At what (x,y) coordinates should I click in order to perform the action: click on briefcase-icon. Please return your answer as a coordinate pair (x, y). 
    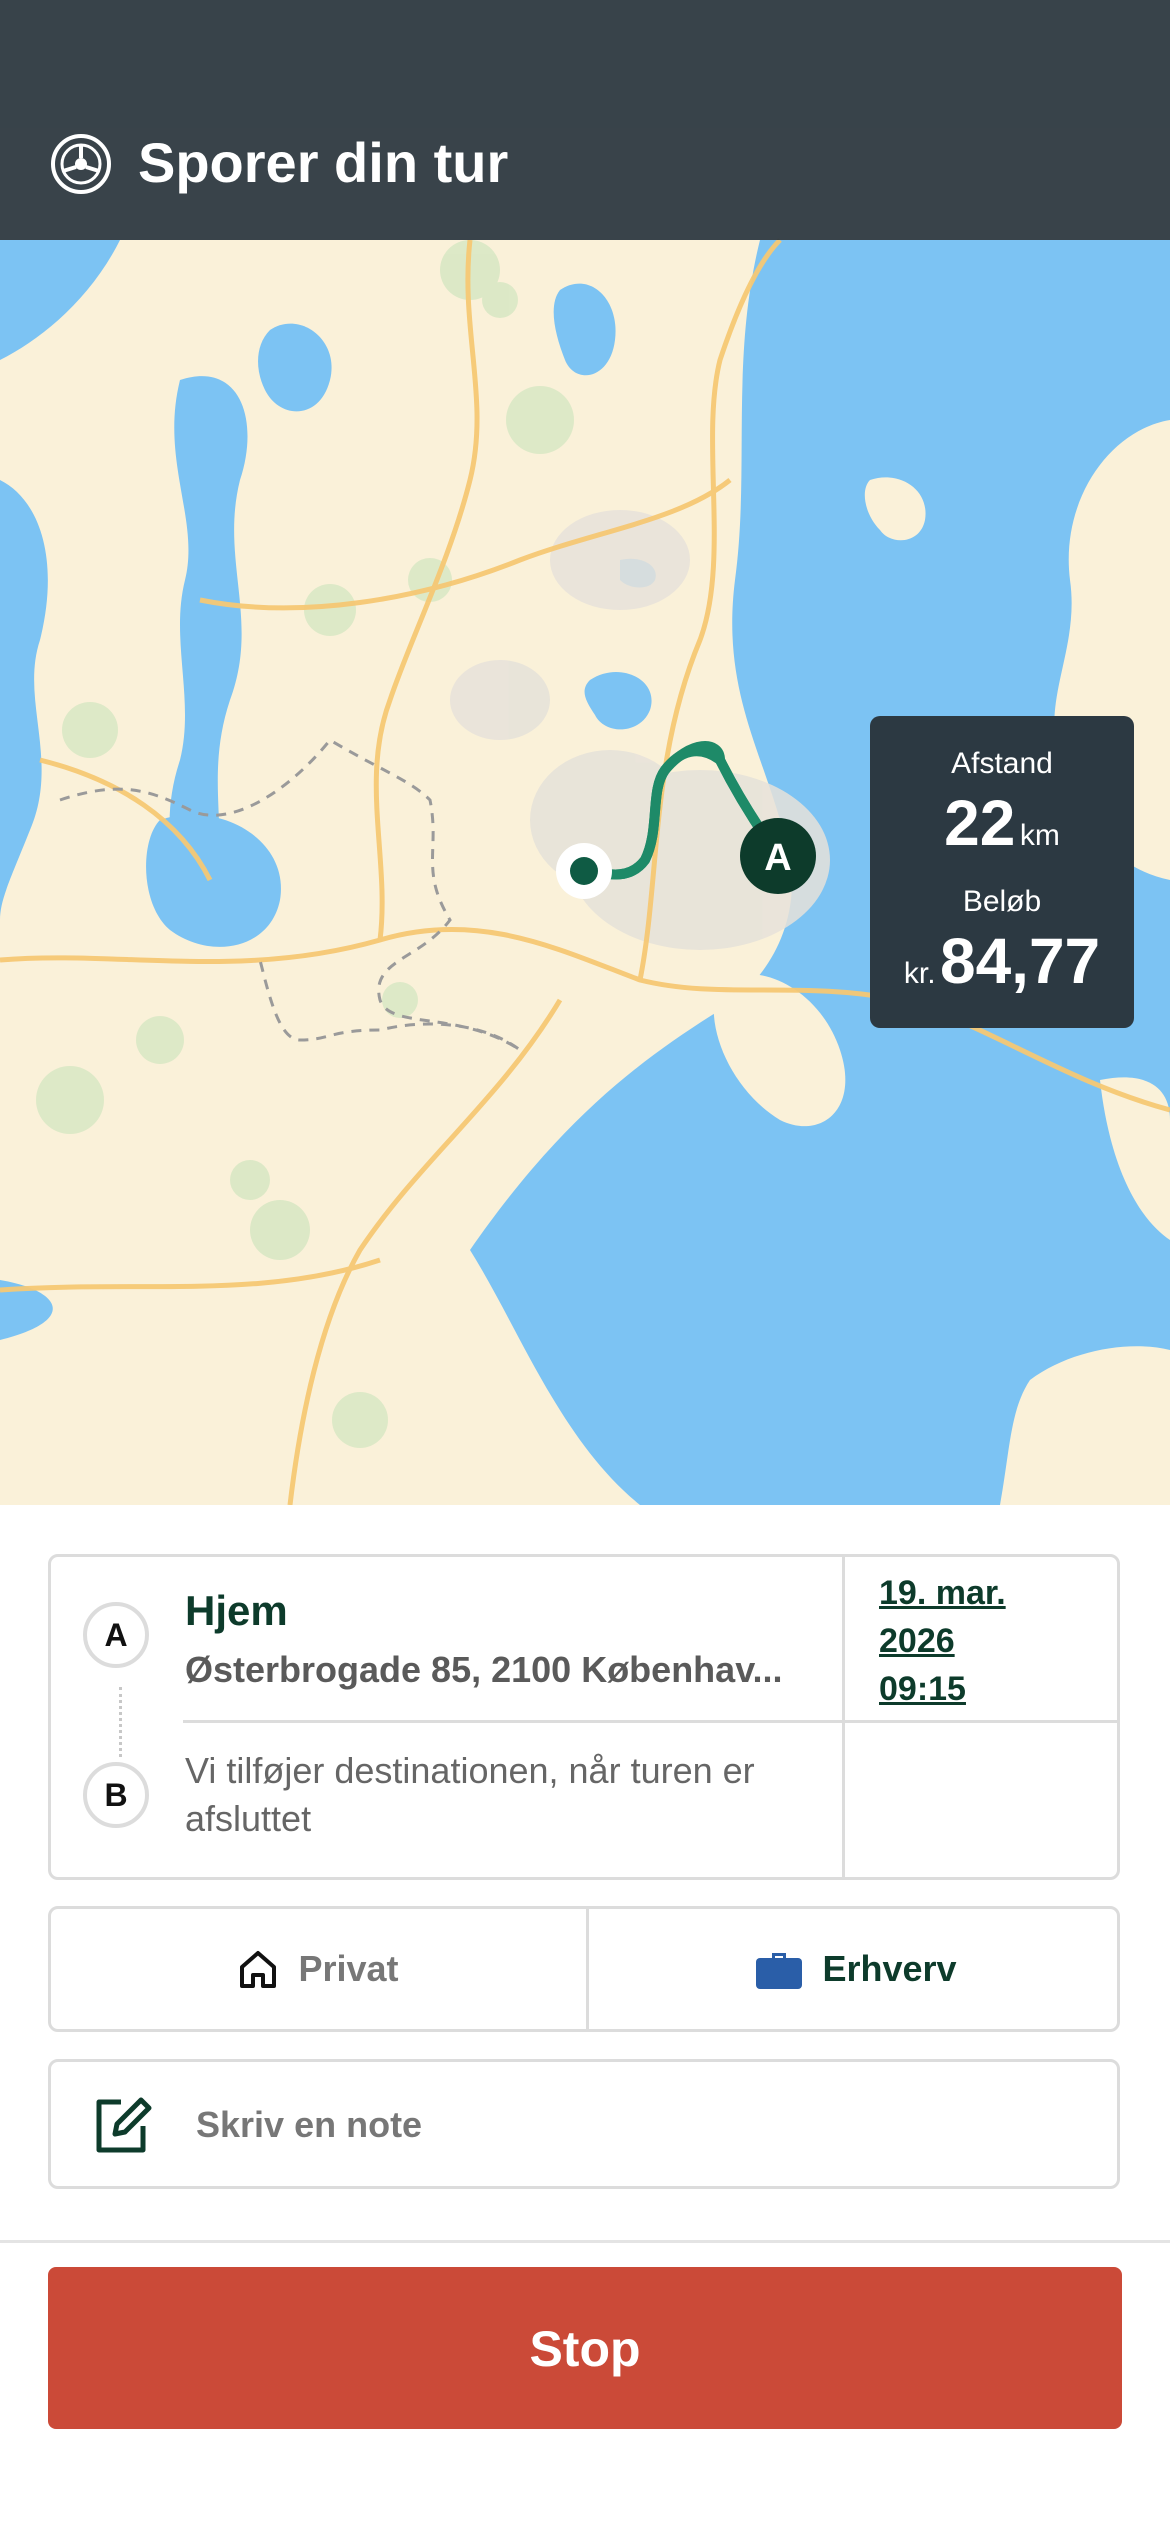
    Looking at the image, I should click on (779, 1971).